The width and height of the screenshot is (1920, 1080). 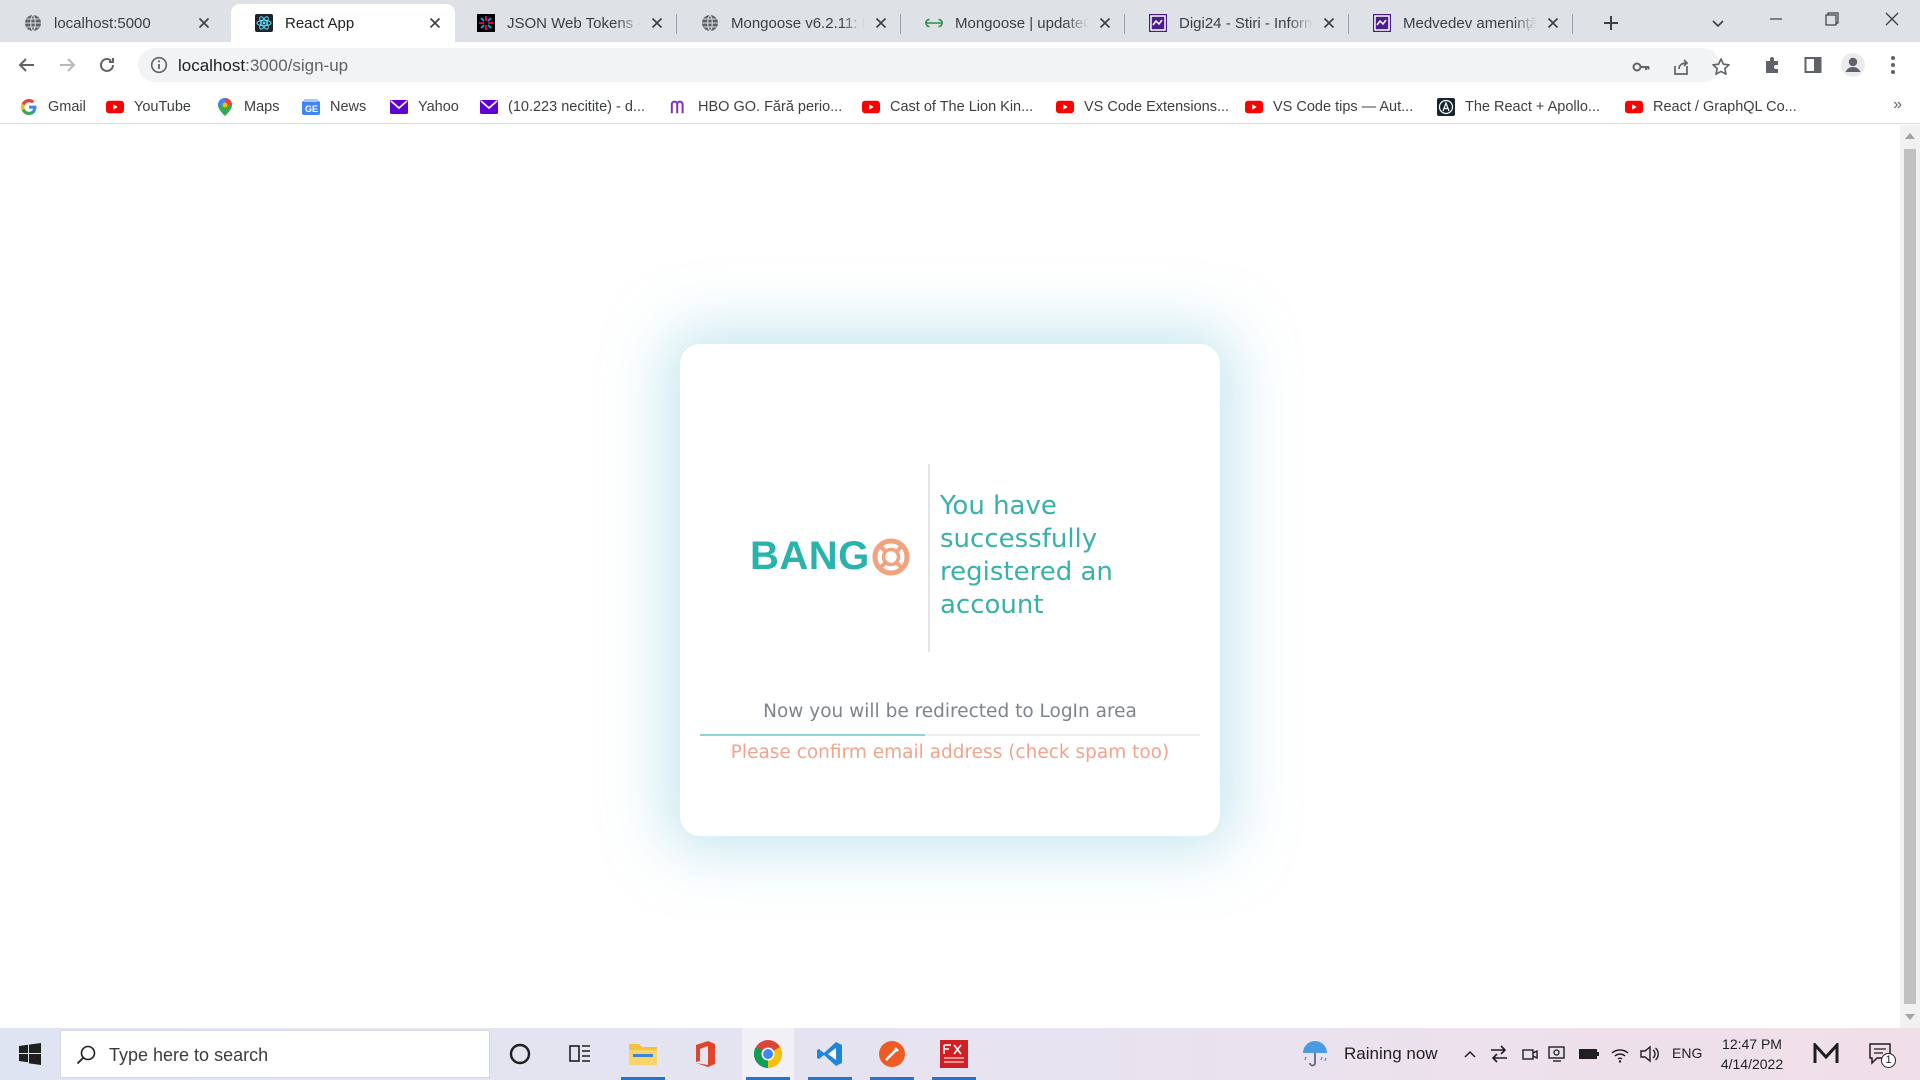 I want to click on browser-tab: Mongoose v6.2.11: Model, so click(x=789, y=23).